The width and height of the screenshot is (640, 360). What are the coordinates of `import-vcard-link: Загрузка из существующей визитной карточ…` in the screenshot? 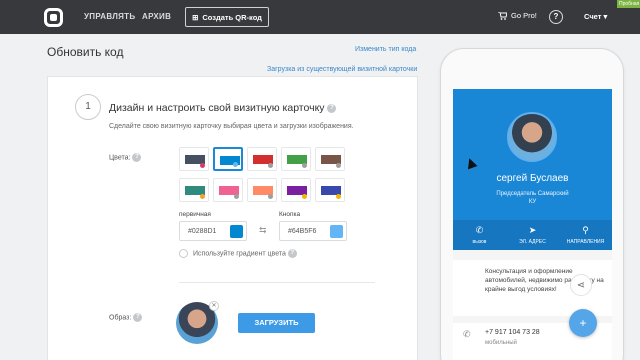 It's located at (342, 69).